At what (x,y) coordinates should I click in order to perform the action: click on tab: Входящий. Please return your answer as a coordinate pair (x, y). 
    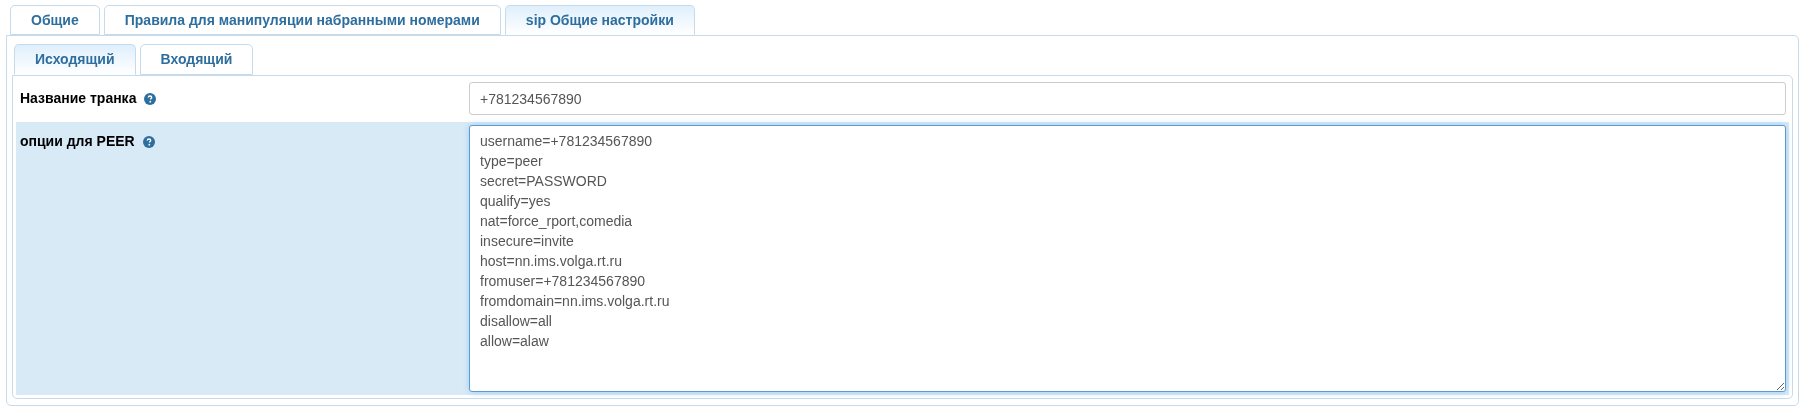
    Looking at the image, I should click on (196, 59).